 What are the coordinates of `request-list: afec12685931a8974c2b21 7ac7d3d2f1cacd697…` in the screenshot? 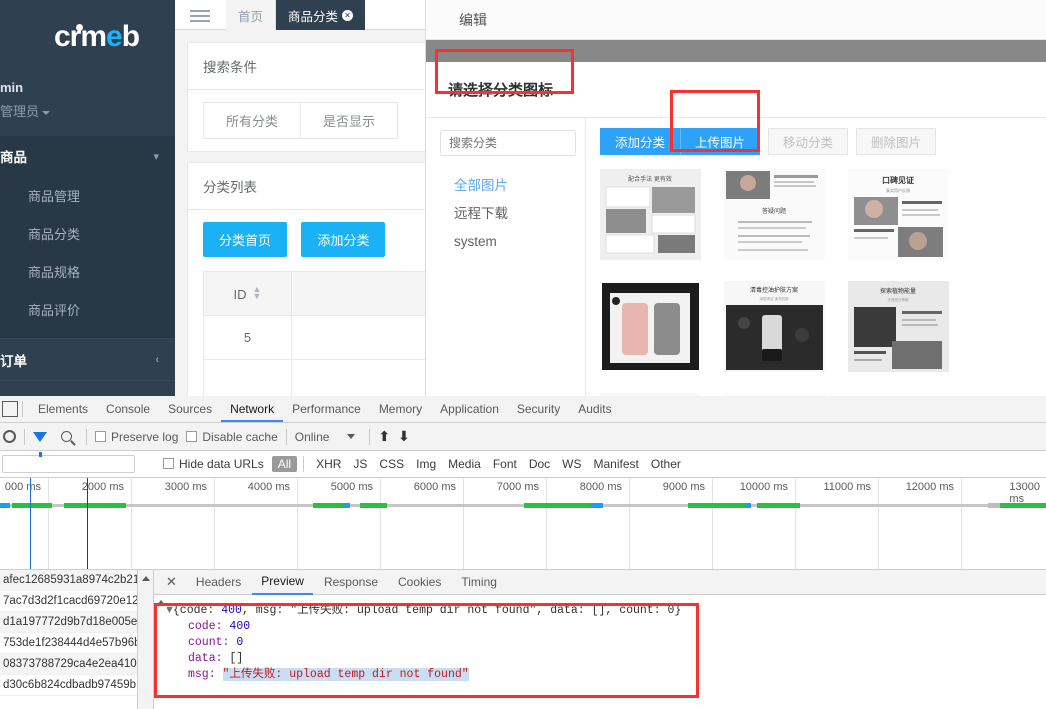 It's located at (69, 639).